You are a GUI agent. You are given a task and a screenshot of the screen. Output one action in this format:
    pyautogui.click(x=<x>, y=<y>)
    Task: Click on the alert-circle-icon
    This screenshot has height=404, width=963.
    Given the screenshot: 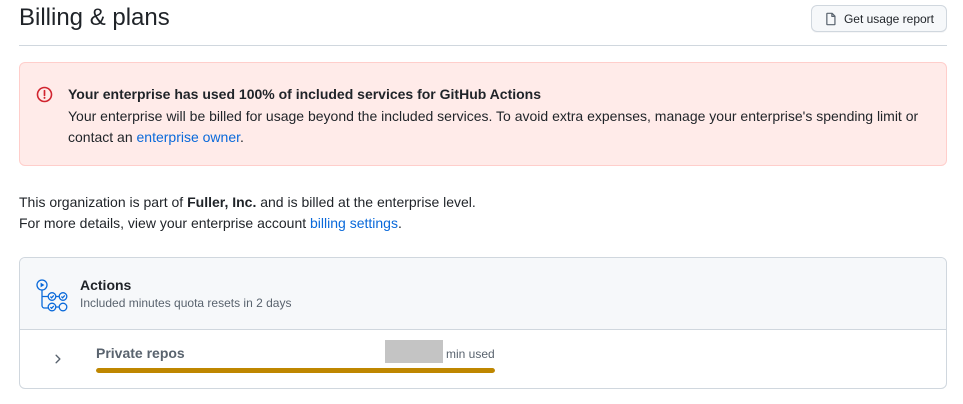 What is the action you would take?
    pyautogui.click(x=44, y=97)
    